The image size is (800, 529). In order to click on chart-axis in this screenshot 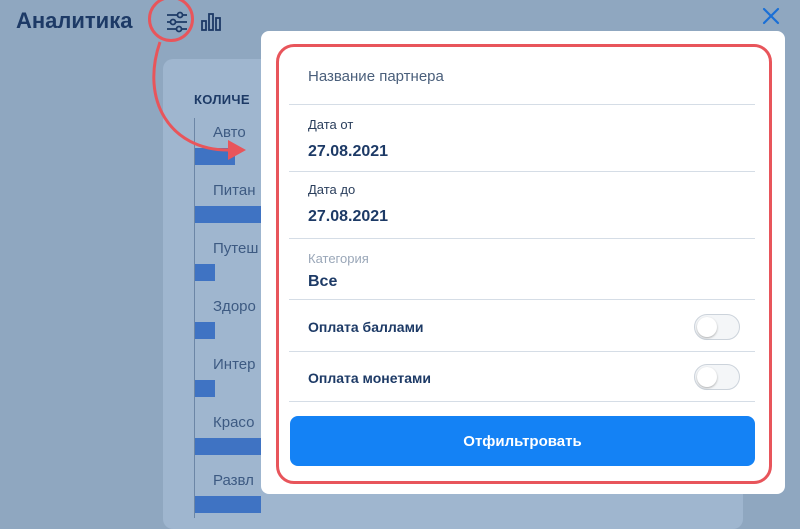, I will do `click(194, 318)`.